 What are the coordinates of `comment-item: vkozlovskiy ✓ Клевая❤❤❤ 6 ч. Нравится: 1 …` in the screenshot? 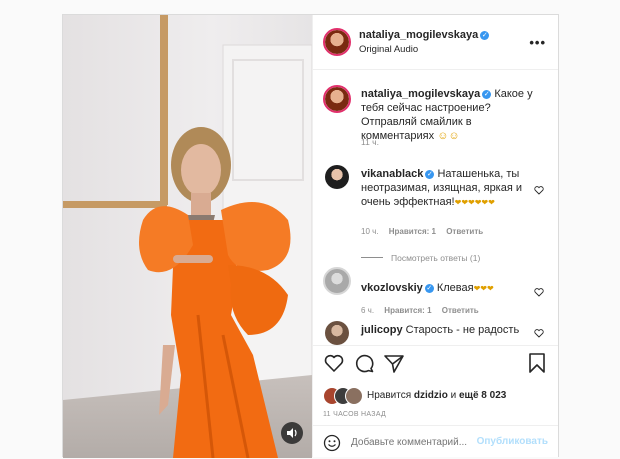 It's located at (440, 291).